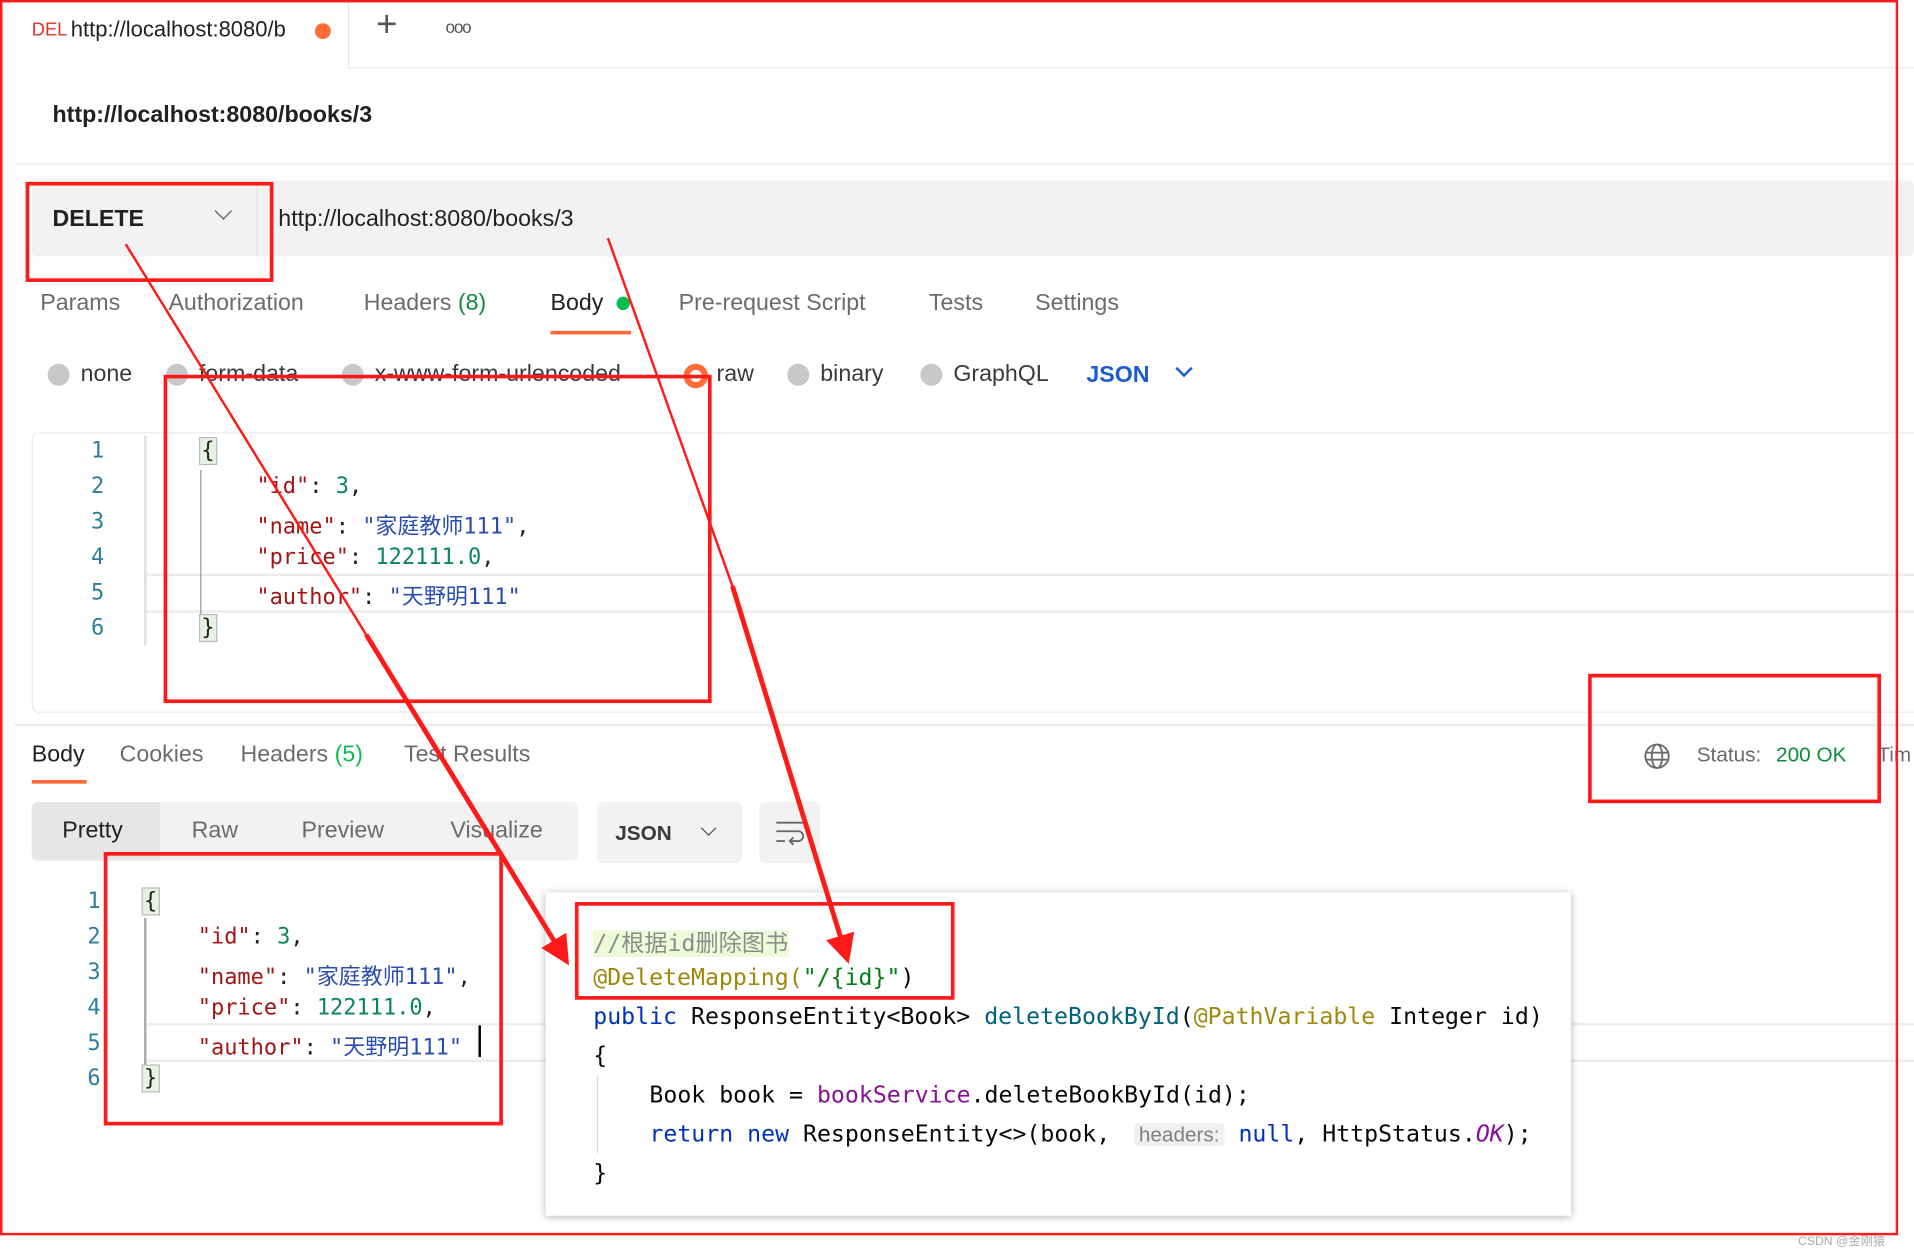 The image size is (1914, 1256). I want to click on arrow-url-to-id, so click(670, 412).